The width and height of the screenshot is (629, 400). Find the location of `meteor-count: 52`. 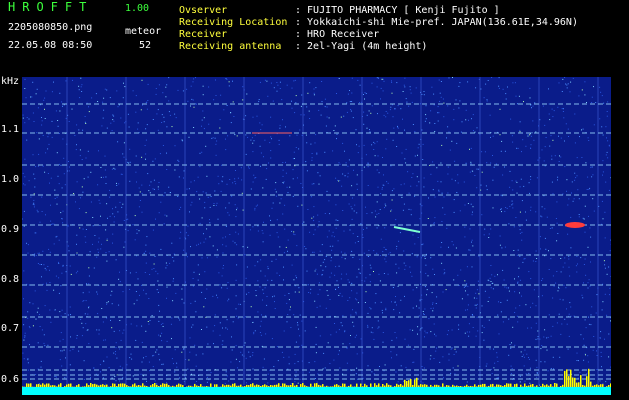

meteor-count: 52 is located at coordinates (145, 45).